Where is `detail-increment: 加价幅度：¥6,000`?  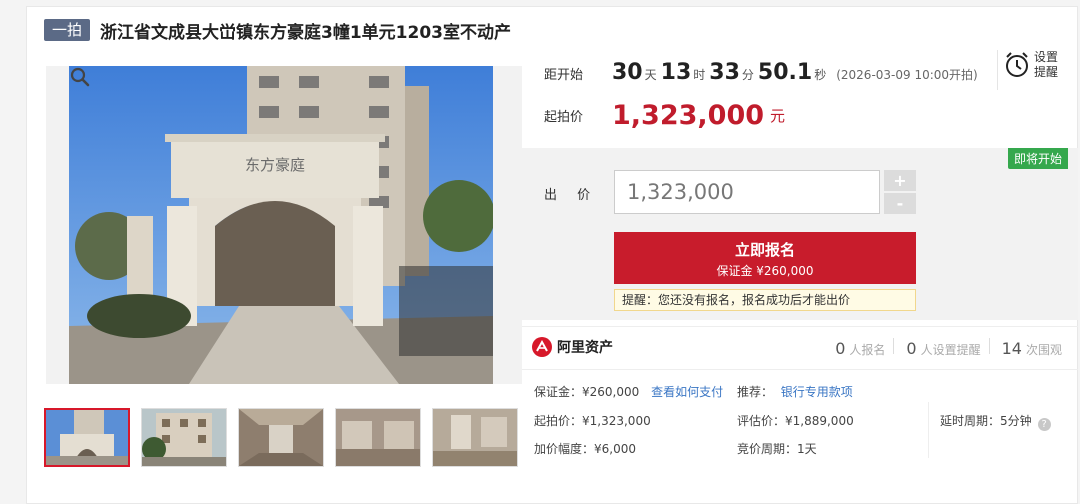 detail-increment: 加价幅度：¥6,000 is located at coordinates (585, 449).